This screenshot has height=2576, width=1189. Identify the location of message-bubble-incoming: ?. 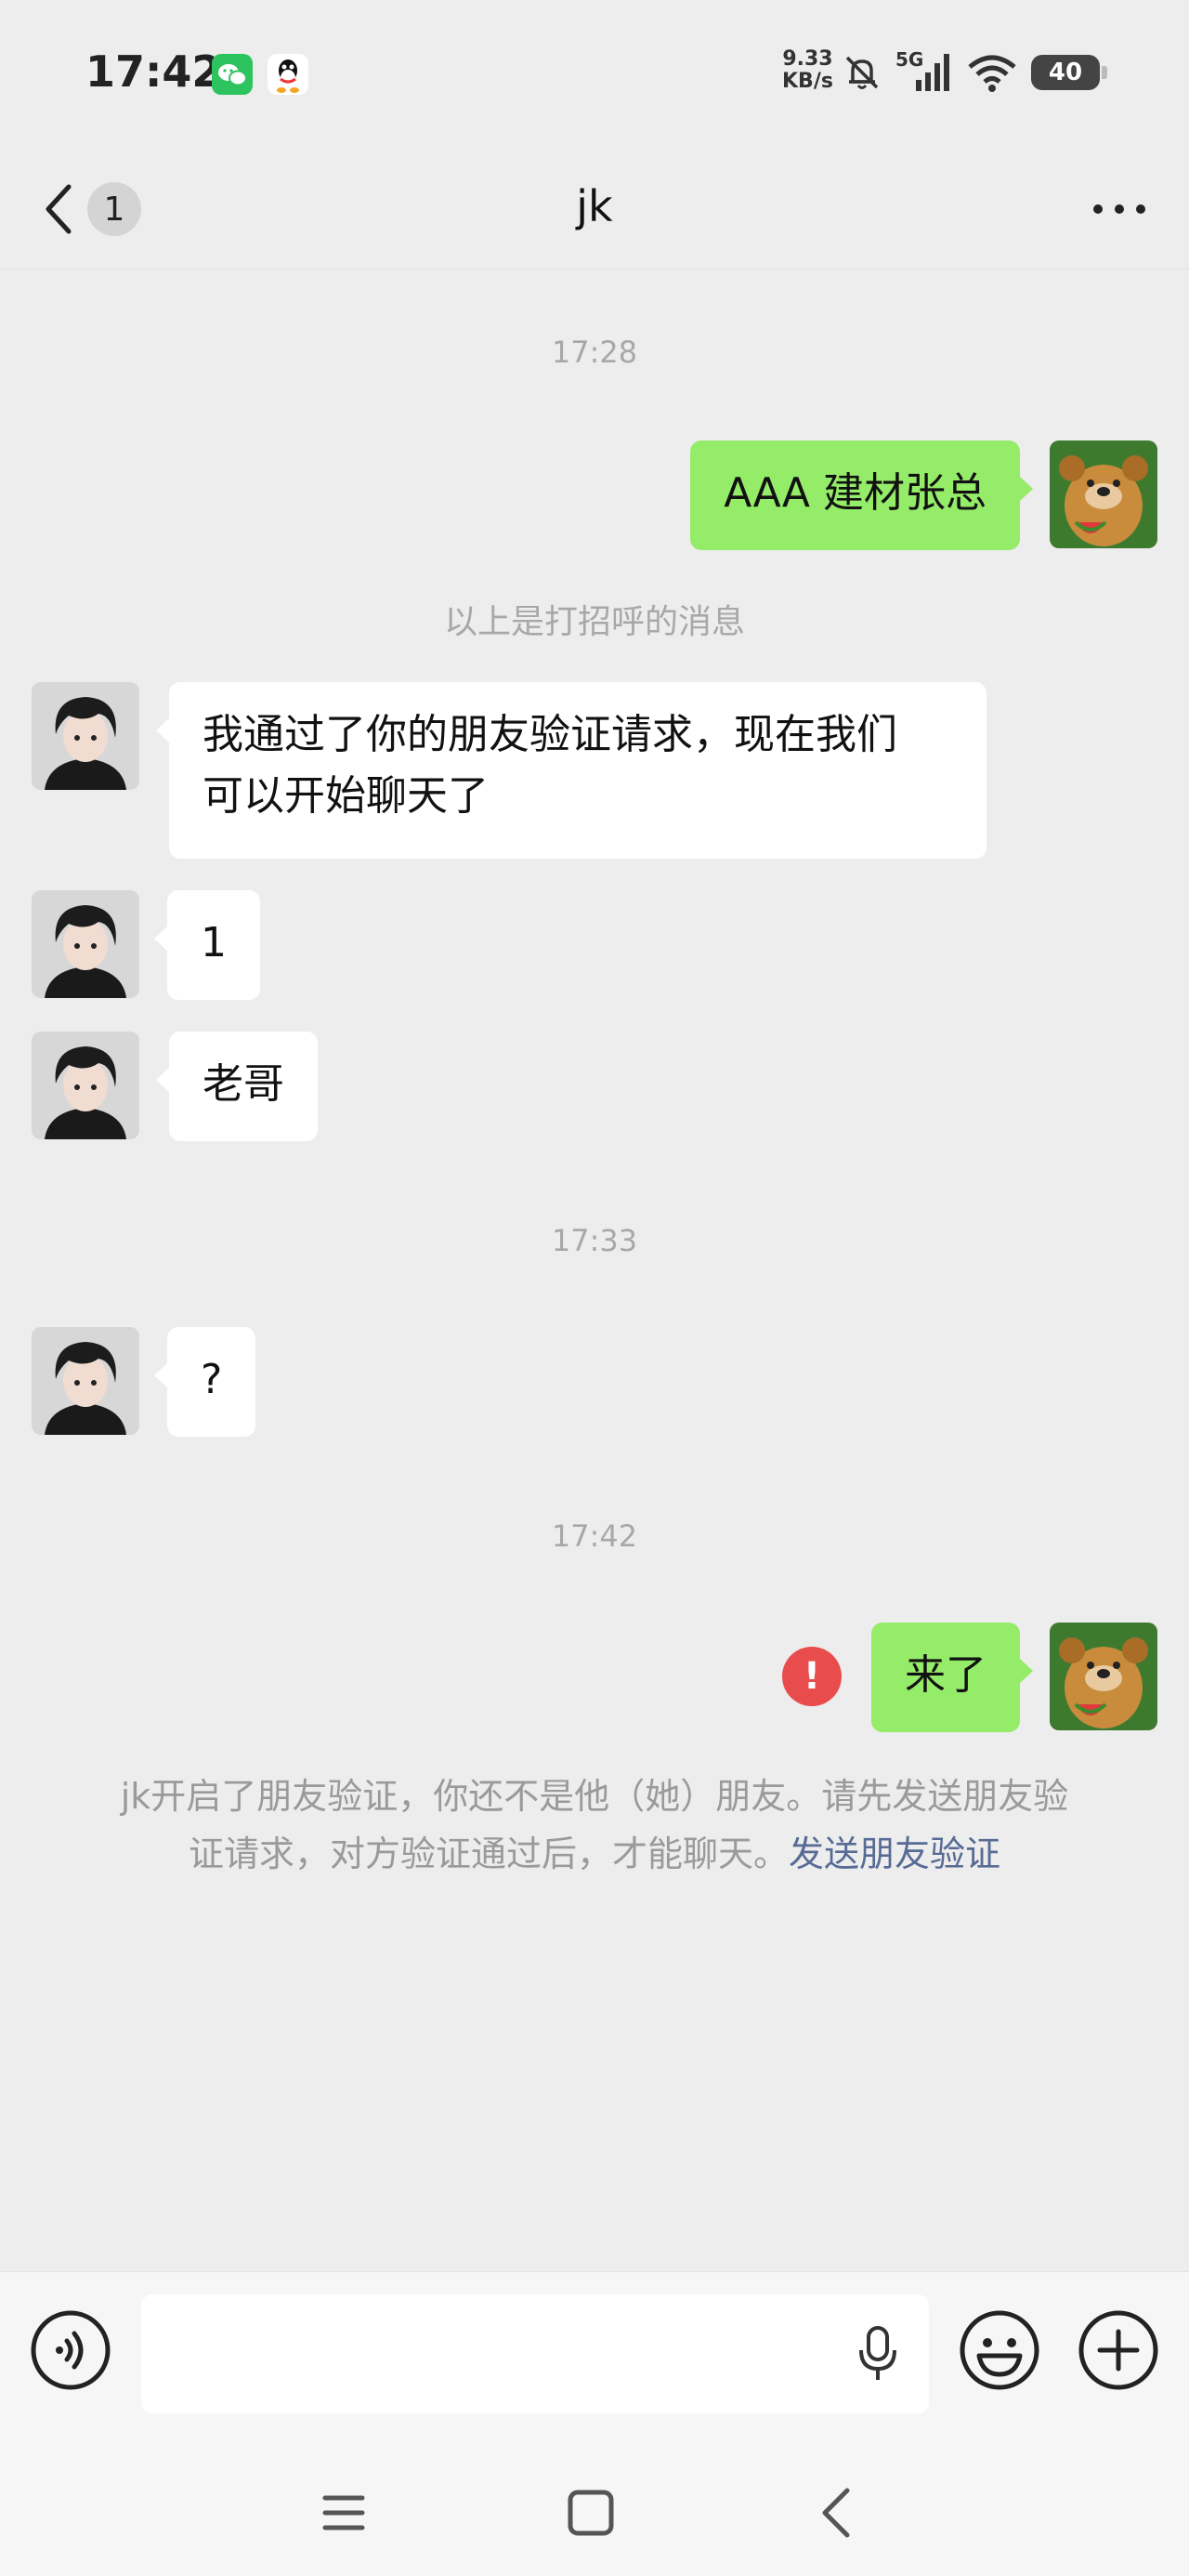
(205, 1382).